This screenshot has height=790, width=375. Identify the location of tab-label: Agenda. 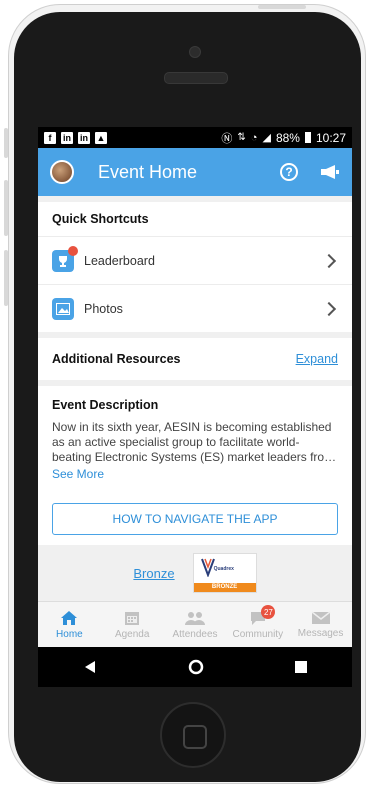
(132, 634).